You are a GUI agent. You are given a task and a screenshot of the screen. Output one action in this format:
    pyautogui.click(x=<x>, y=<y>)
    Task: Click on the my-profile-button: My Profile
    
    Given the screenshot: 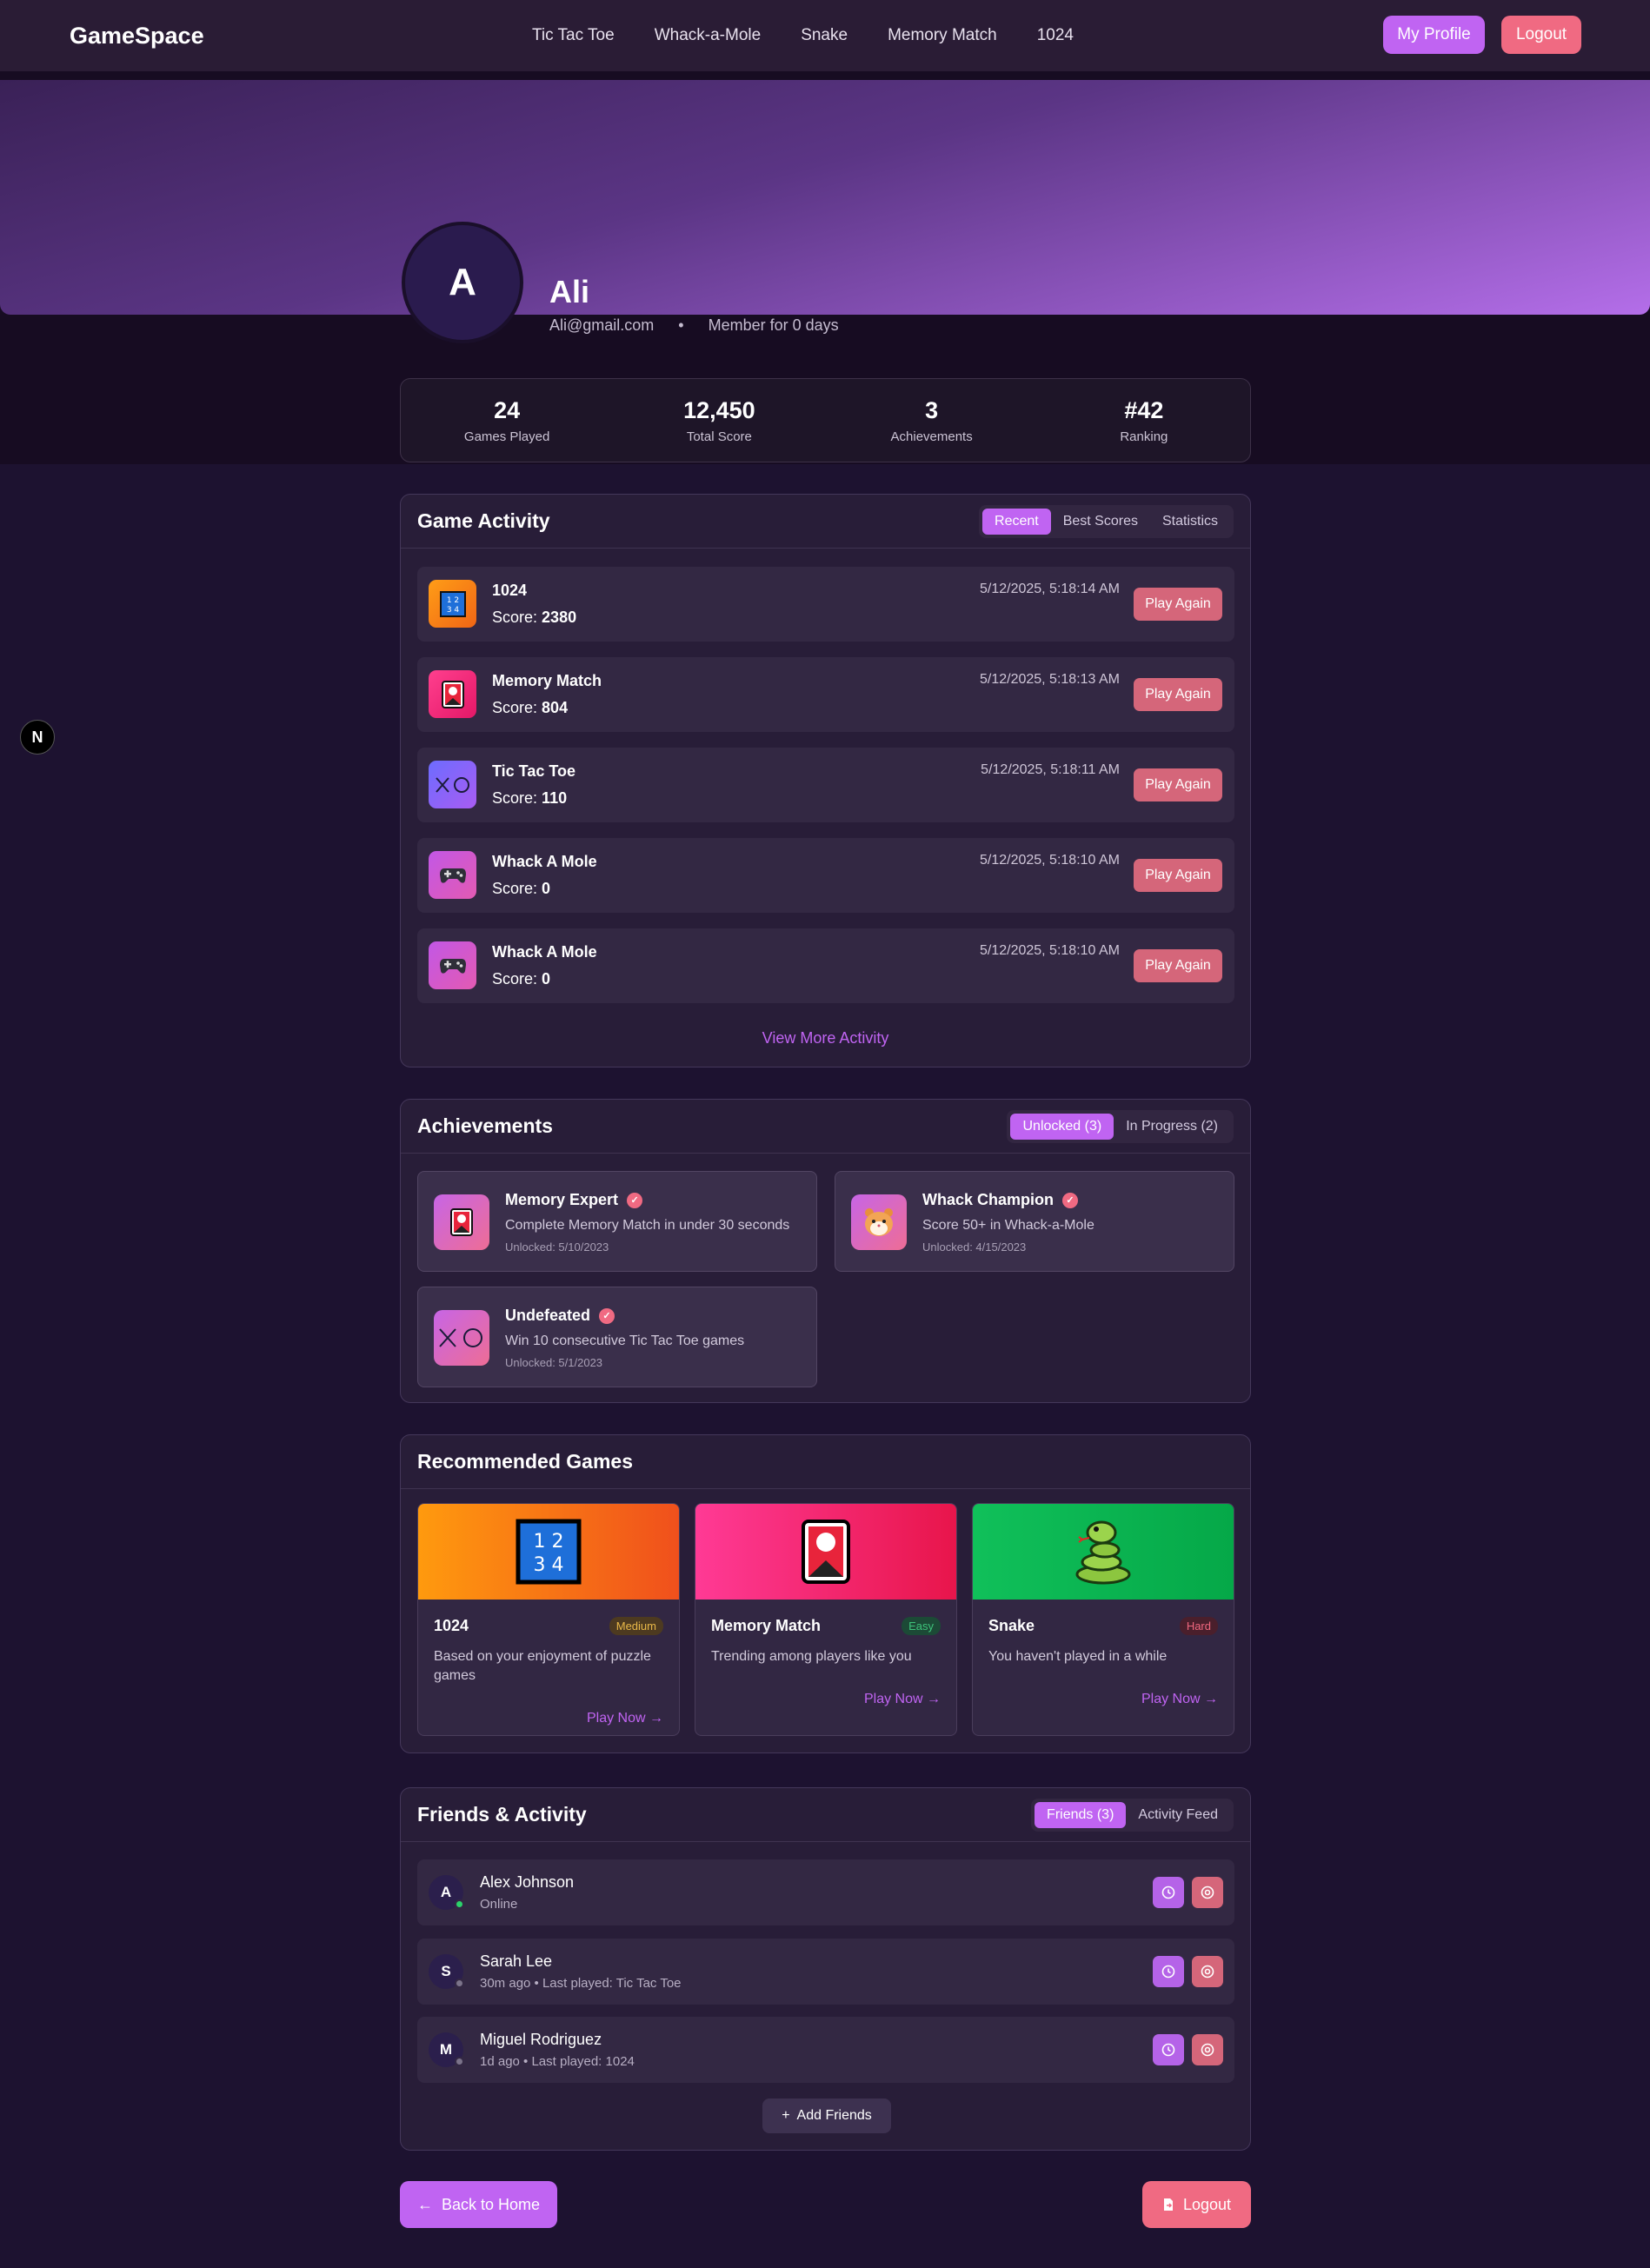 What is the action you would take?
    pyautogui.click(x=1434, y=35)
    